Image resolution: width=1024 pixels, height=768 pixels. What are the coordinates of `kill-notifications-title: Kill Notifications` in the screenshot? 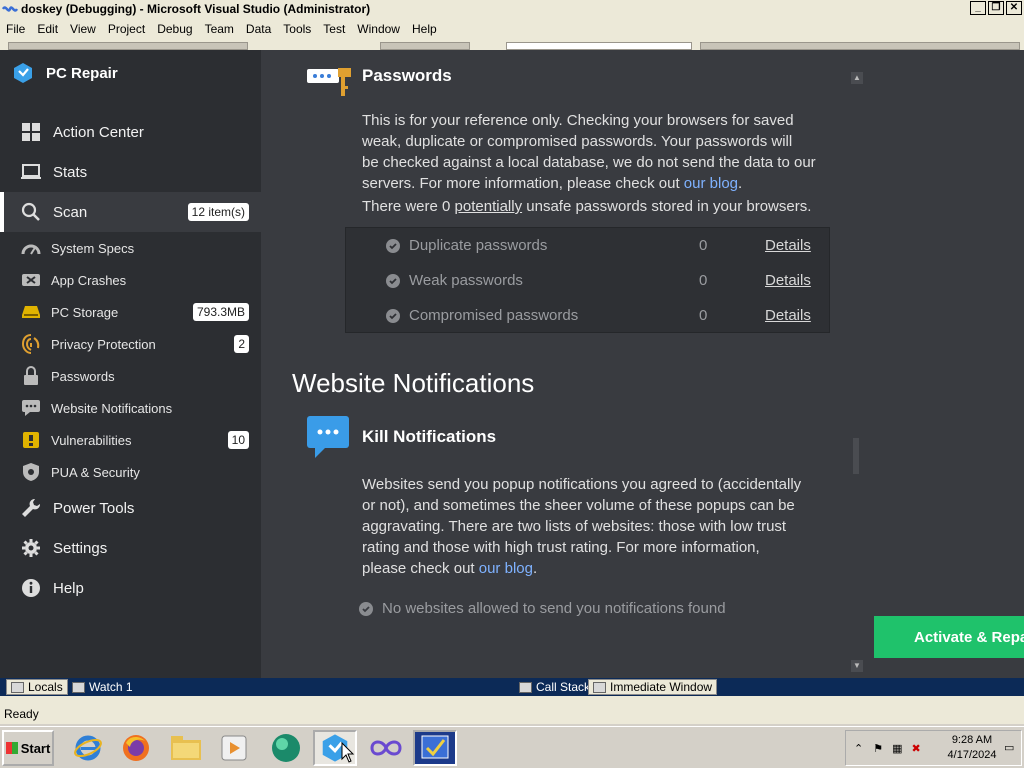 It's located at (429, 436).